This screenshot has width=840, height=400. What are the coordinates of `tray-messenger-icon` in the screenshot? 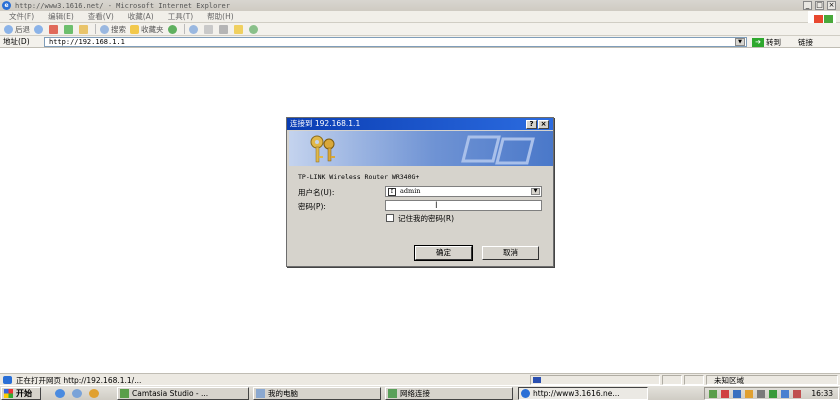 It's located at (785, 394).